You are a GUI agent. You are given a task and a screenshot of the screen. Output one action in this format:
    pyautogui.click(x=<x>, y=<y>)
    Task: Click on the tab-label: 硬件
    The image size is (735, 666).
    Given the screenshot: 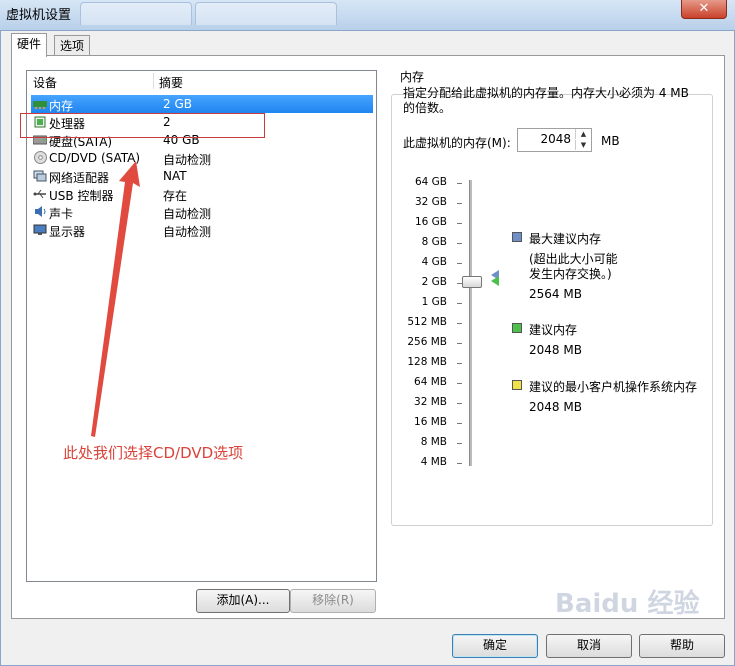 What is the action you would take?
    pyautogui.click(x=29, y=44)
    